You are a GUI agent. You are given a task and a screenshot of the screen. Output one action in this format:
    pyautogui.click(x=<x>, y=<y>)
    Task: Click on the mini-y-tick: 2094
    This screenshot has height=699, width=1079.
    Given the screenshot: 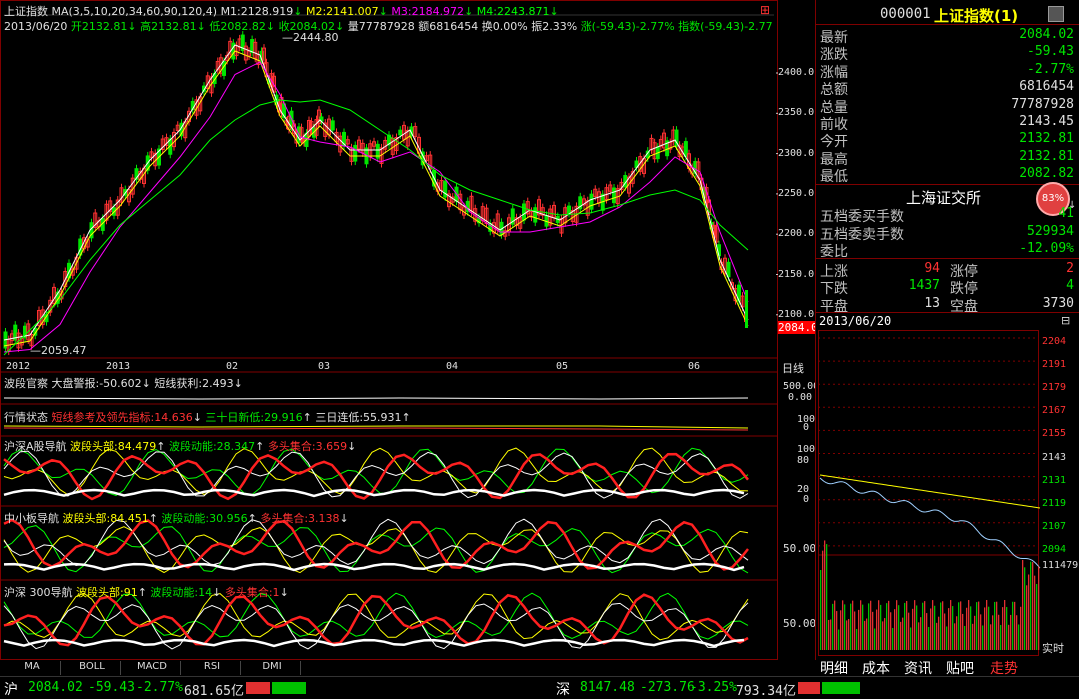 What is the action you would take?
    pyautogui.click(x=1054, y=549)
    